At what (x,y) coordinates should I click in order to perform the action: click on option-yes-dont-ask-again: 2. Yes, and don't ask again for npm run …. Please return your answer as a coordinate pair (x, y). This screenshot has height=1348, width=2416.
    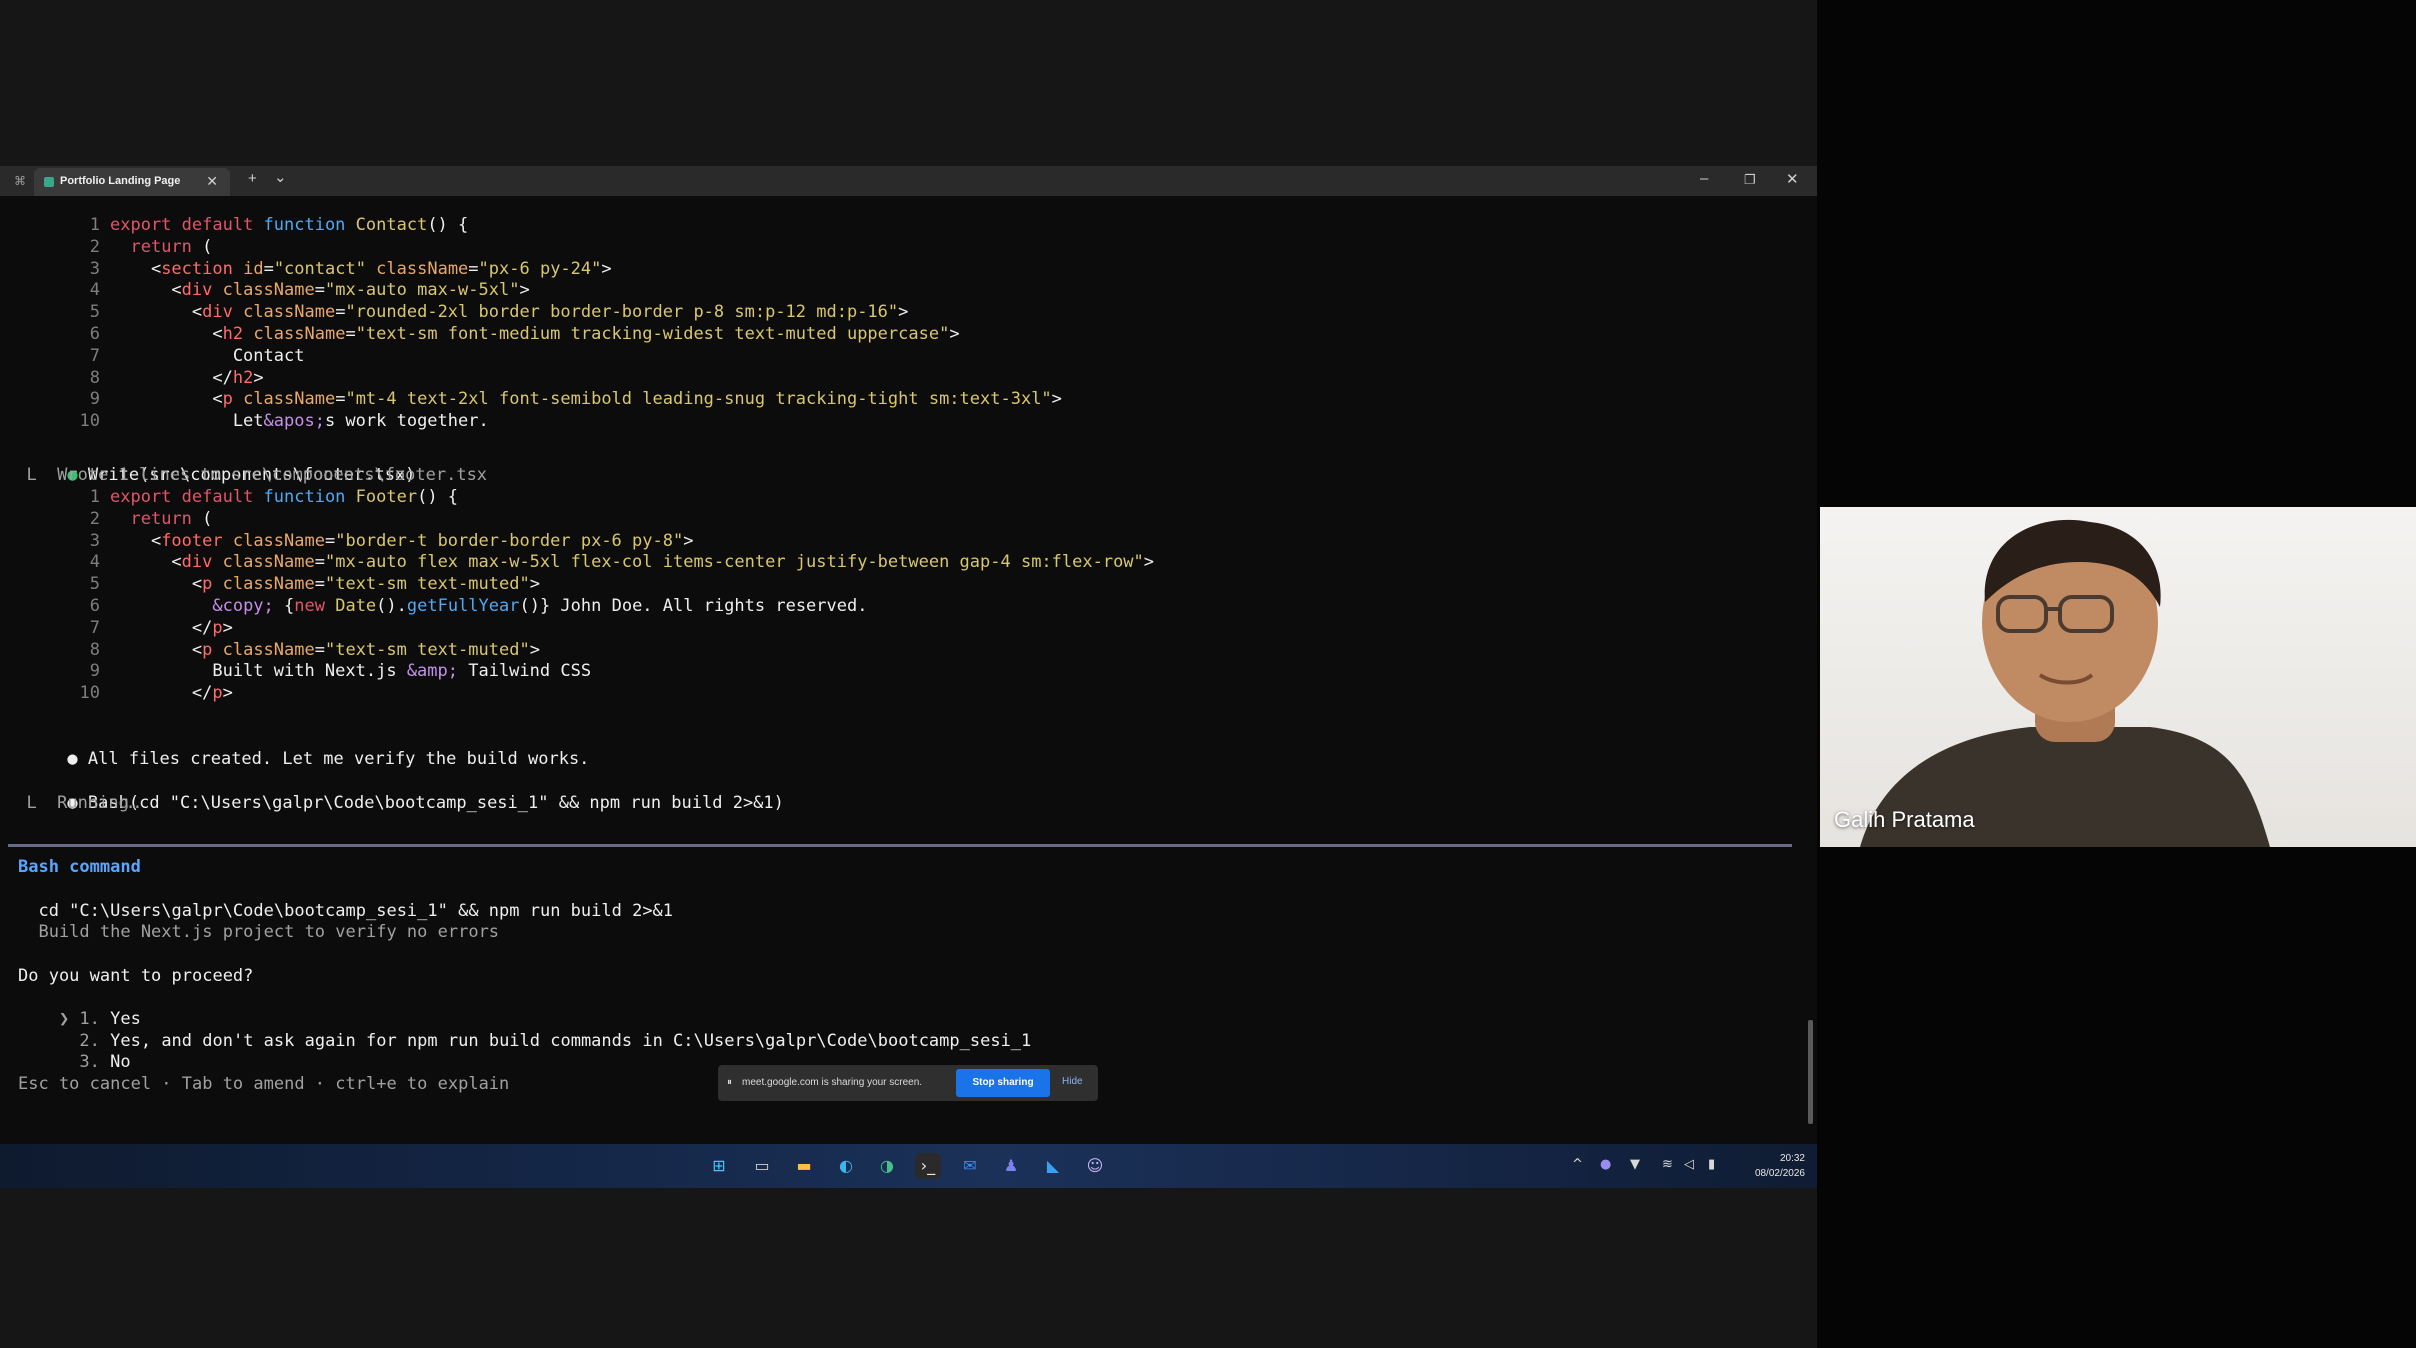
    Looking at the image, I should click on (524, 1029).